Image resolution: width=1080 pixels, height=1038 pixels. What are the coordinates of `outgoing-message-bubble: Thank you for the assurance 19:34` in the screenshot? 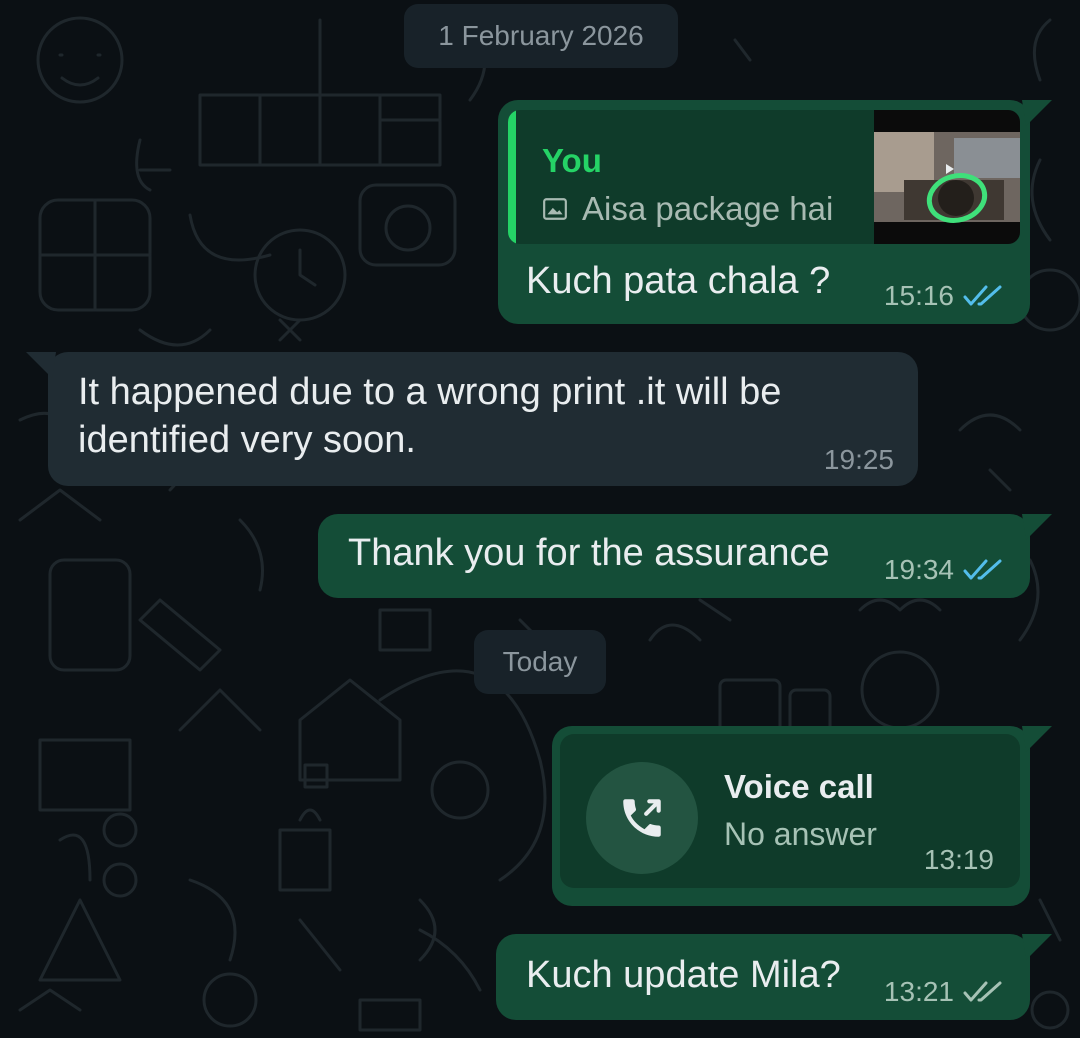 It's located at (685, 556).